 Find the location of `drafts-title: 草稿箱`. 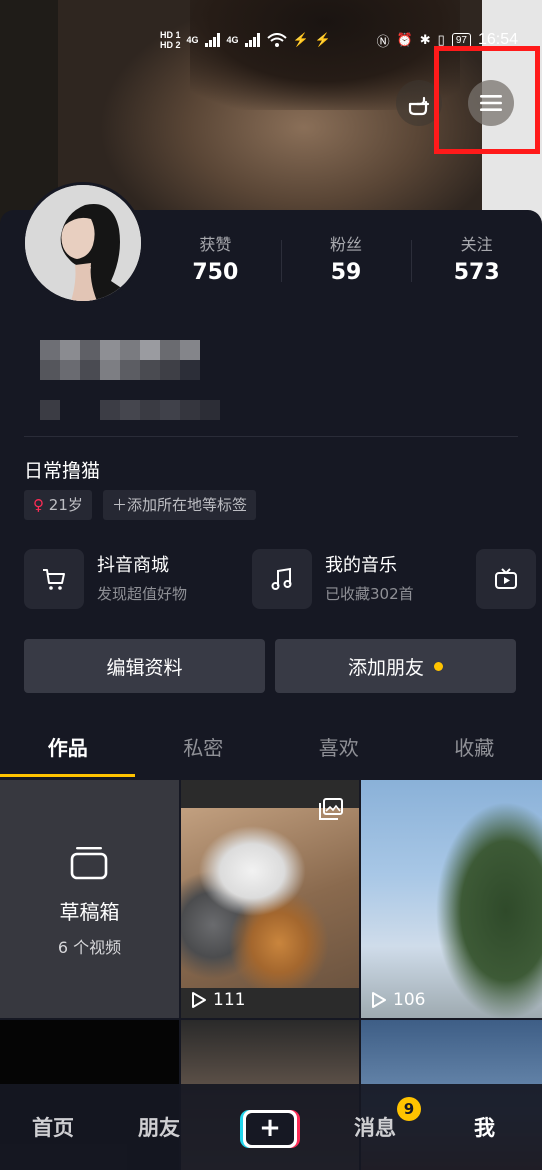

drafts-title: 草稿箱 is located at coordinates (89, 912).